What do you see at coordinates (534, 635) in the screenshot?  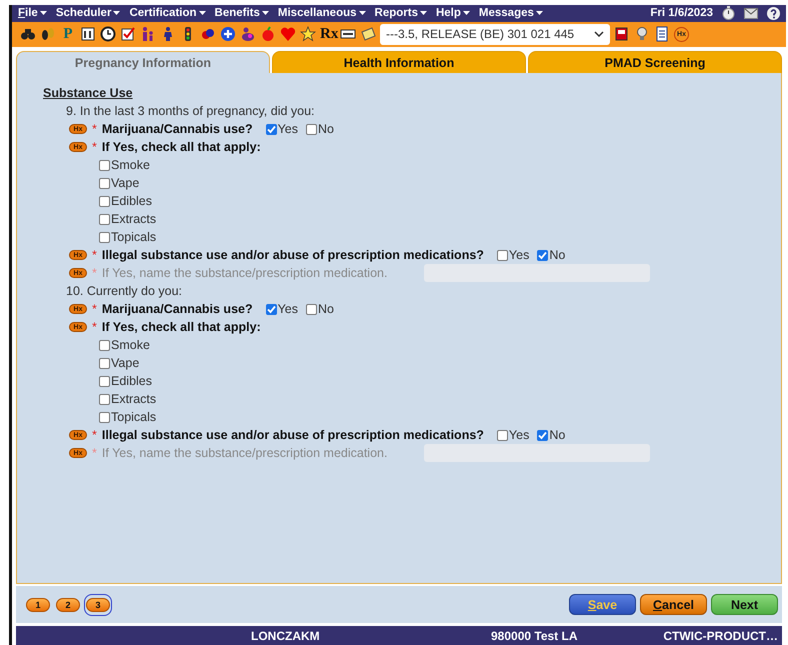 I see `clinic-name: 980000 Test LA` at bounding box center [534, 635].